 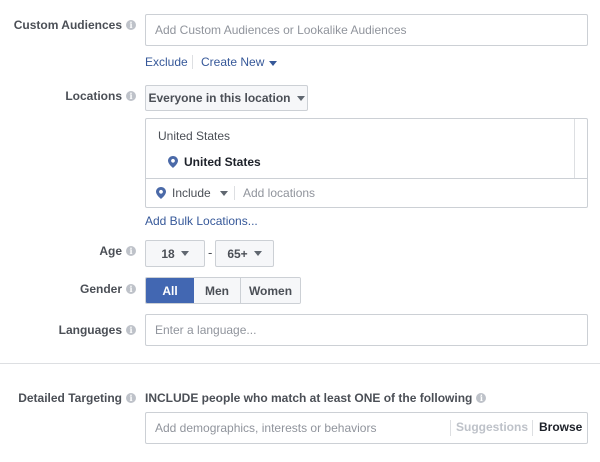 I want to click on gender-option-men: Men, so click(x=217, y=290).